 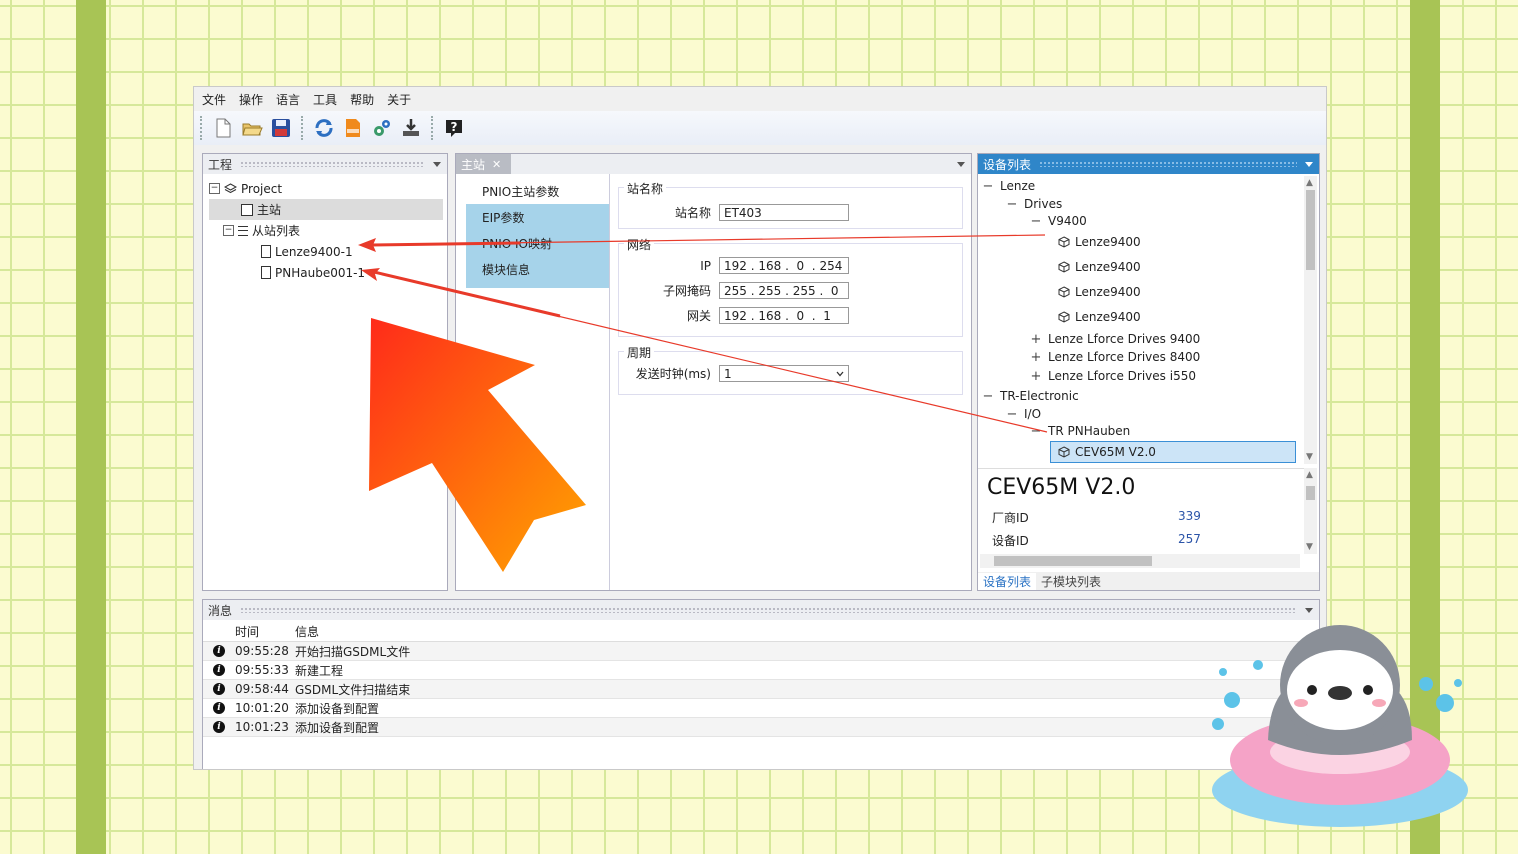 What do you see at coordinates (834, 290) in the screenshot?
I see `mask-octet: 0` at bounding box center [834, 290].